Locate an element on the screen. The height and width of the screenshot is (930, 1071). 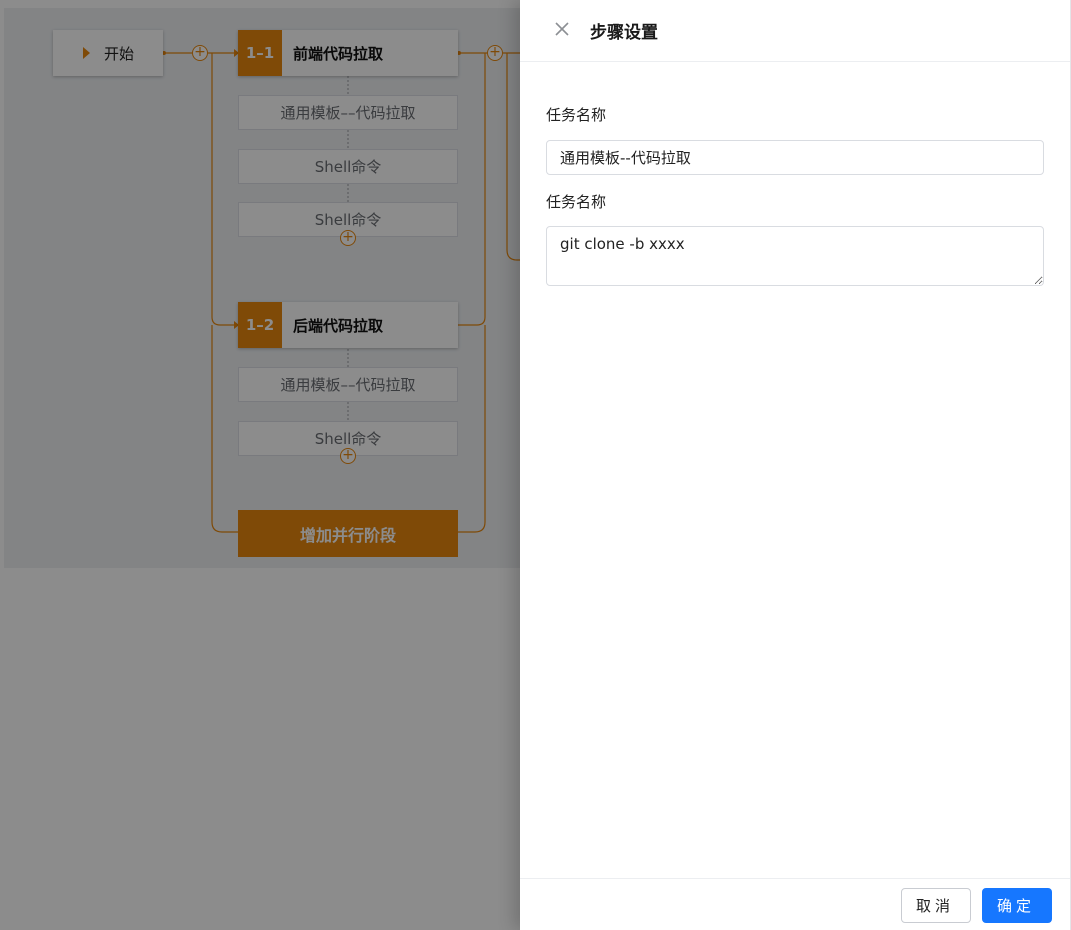
drawer-title: 步骤设置 is located at coordinates (624, 33).